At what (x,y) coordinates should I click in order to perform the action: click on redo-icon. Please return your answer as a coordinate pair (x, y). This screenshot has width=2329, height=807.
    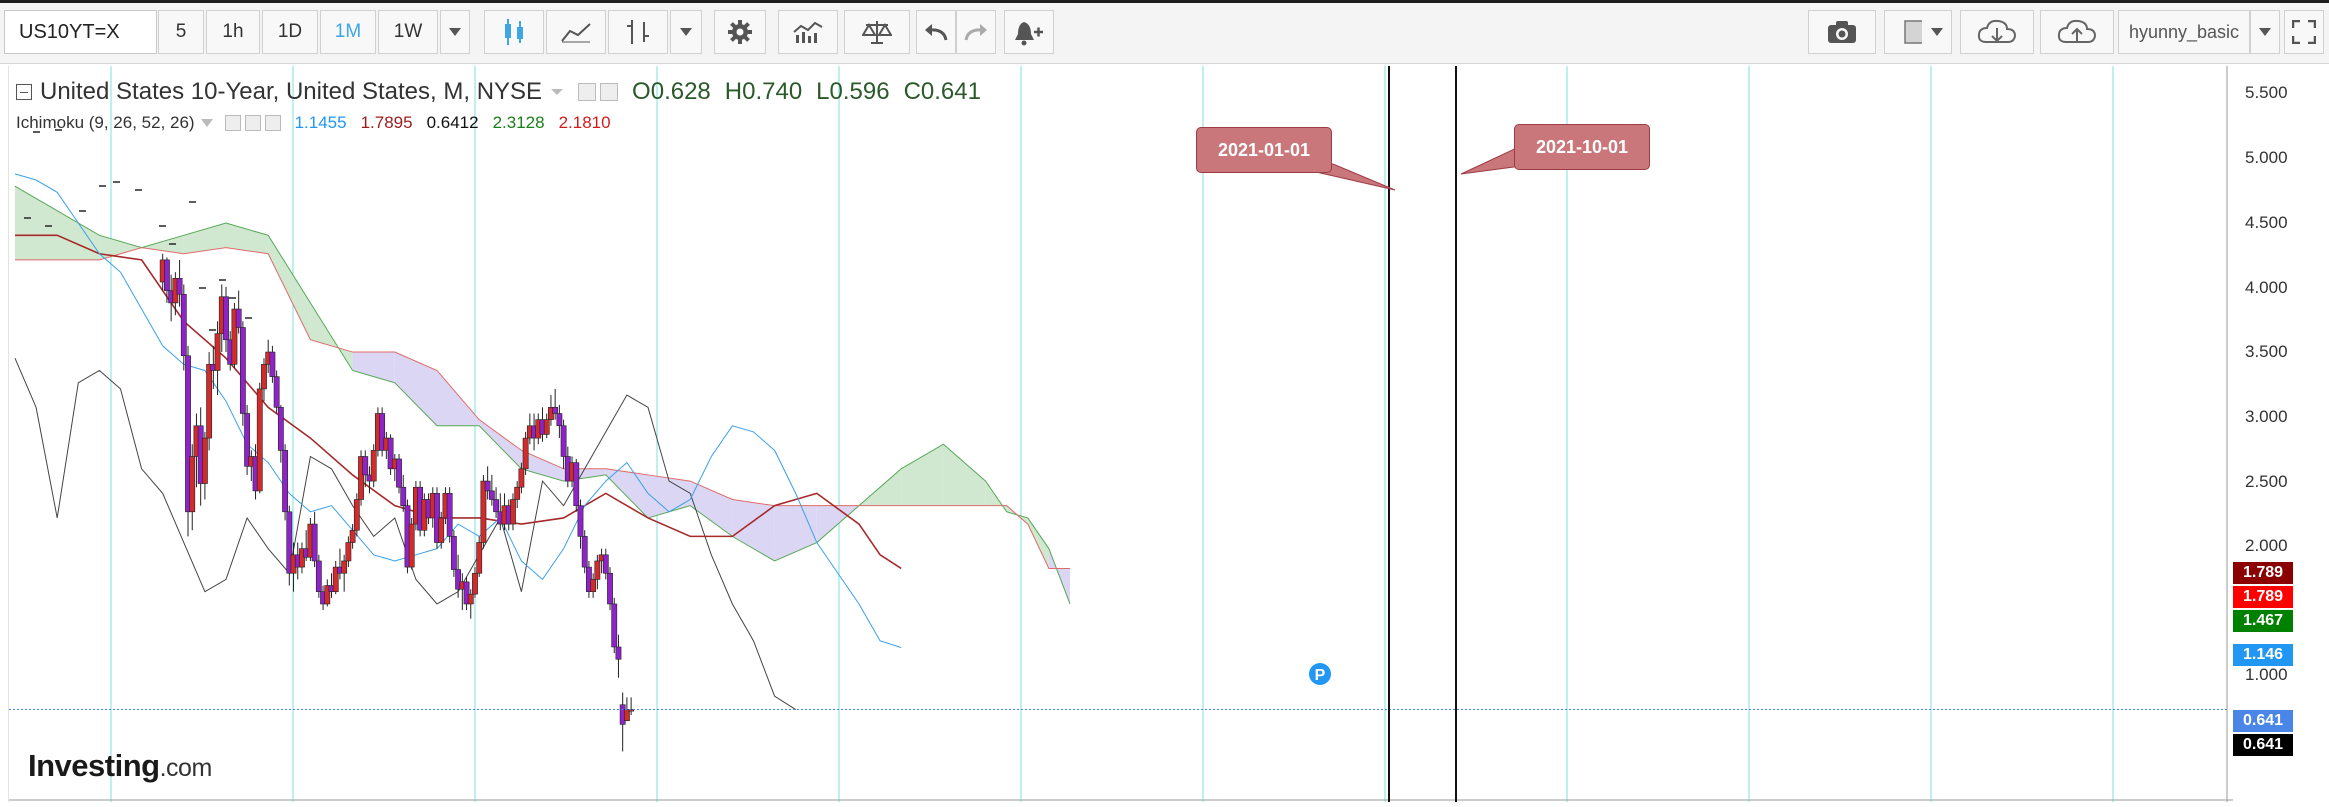
    Looking at the image, I should click on (975, 32).